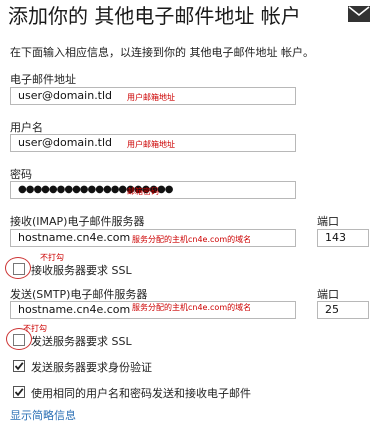 This screenshot has width=388, height=425. I want to click on instructions-text: 在下面输入相应信息，以连接到你的 其他电子邮件地址 帐户。, so click(162, 52).